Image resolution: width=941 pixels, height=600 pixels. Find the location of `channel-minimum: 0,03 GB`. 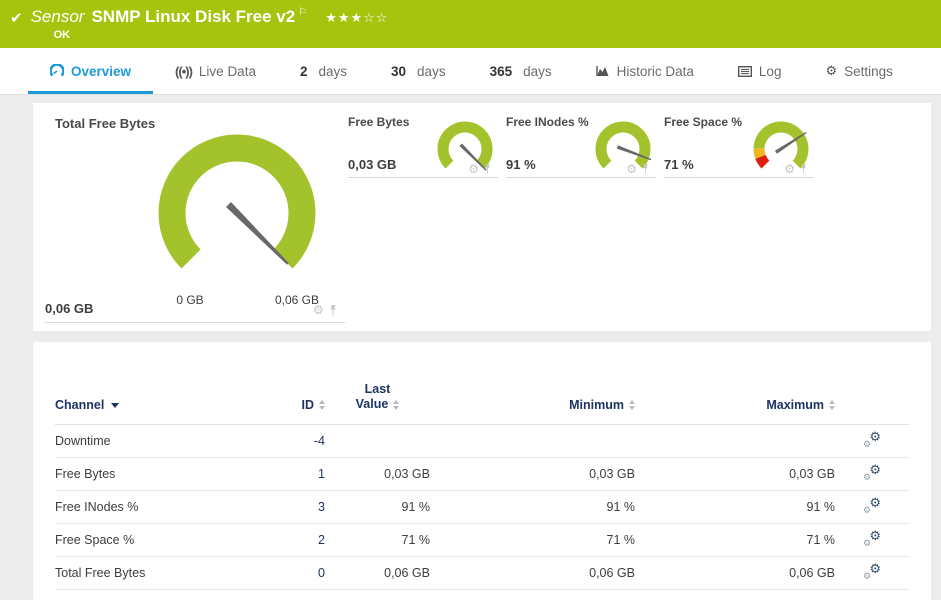

channel-minimum: 0,03 GB is located at coordinates (532, 474).